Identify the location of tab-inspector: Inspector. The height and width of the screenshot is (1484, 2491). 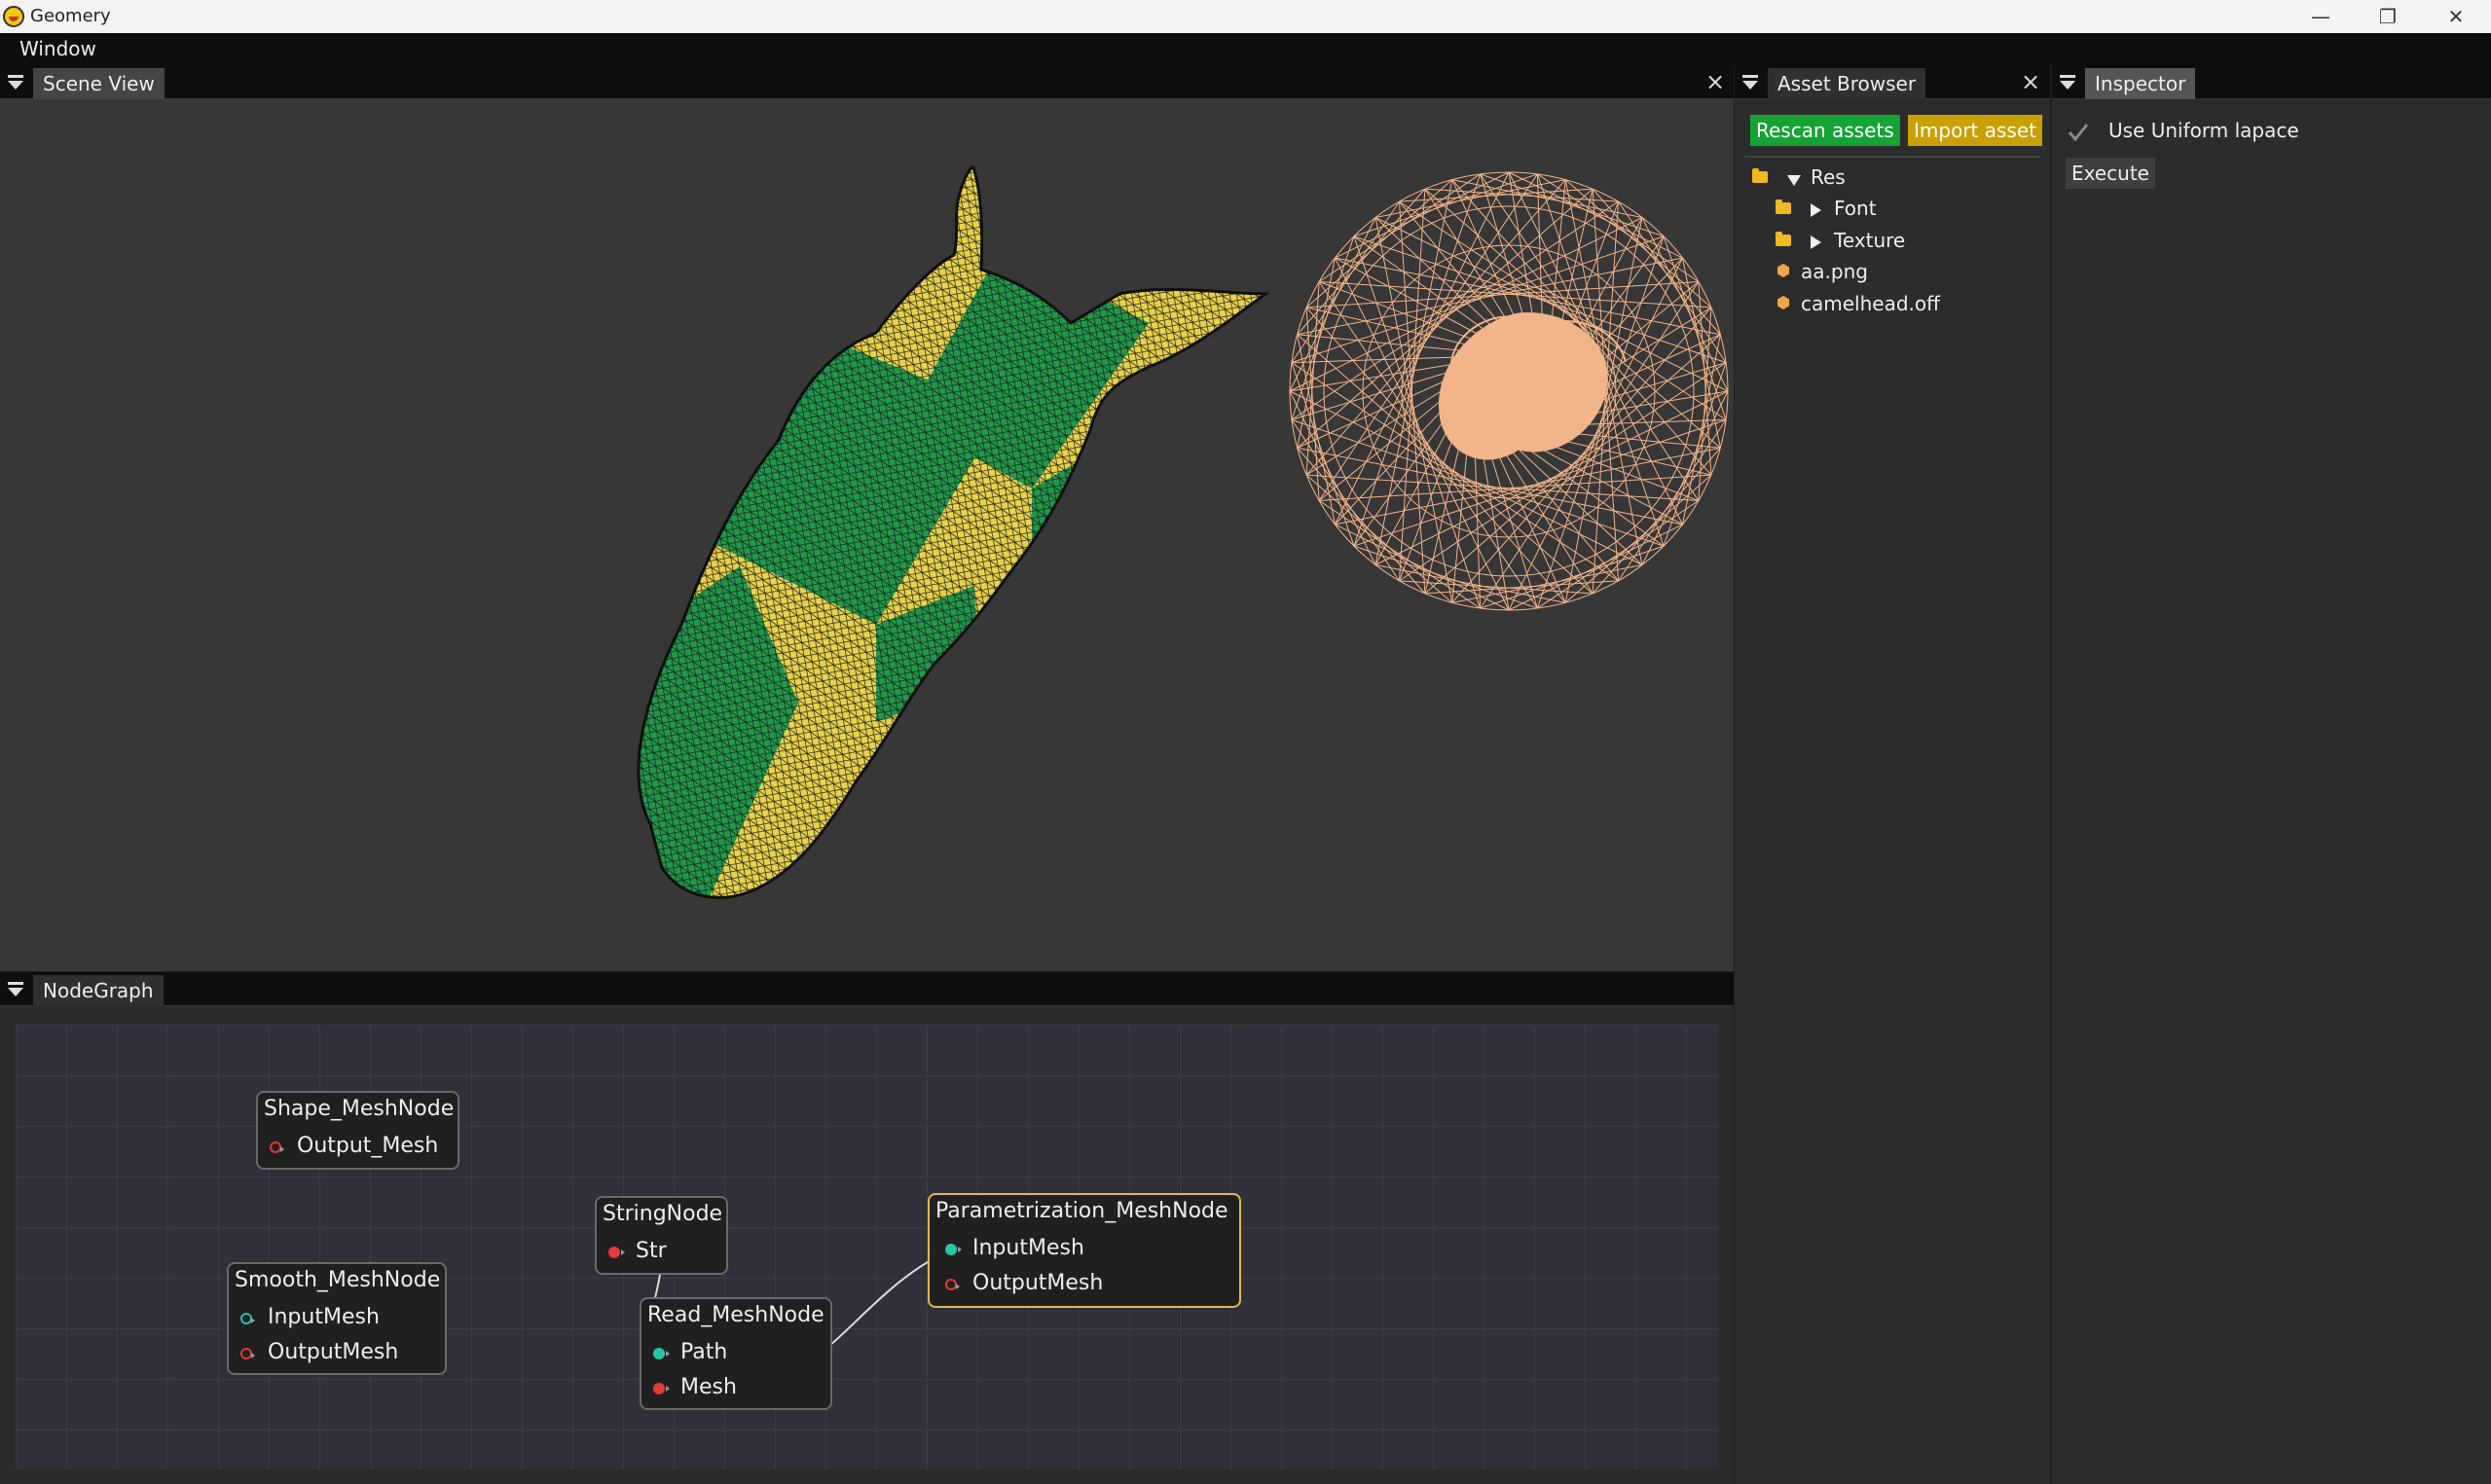
(2140, 83).